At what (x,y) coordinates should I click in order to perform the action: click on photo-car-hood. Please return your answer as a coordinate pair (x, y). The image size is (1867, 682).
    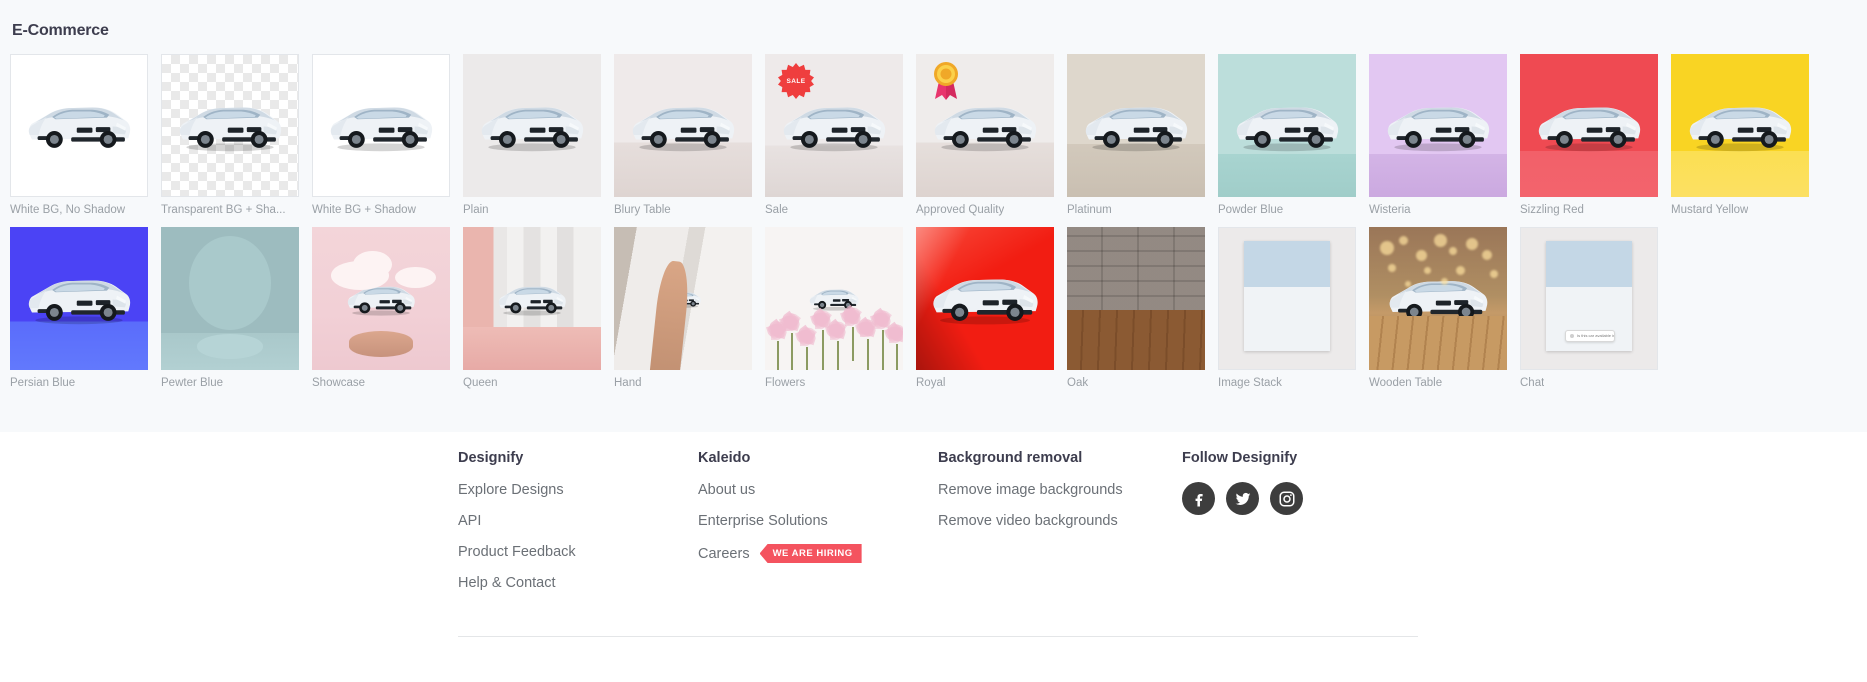
    Looking at the image, I should click on (1287, 318).